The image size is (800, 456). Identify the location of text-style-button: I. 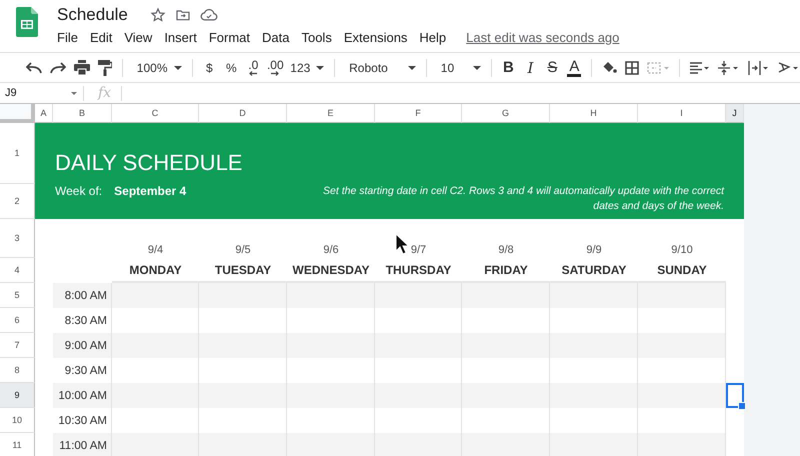
(530, 67).